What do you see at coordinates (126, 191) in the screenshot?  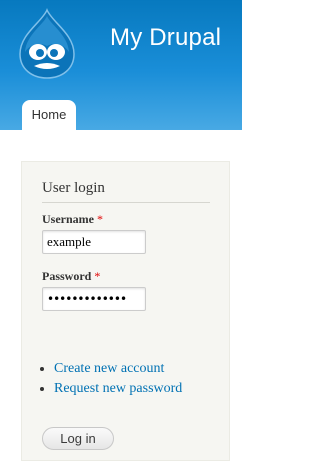 I see `block-title: User login` at bounding box center [126, 191].